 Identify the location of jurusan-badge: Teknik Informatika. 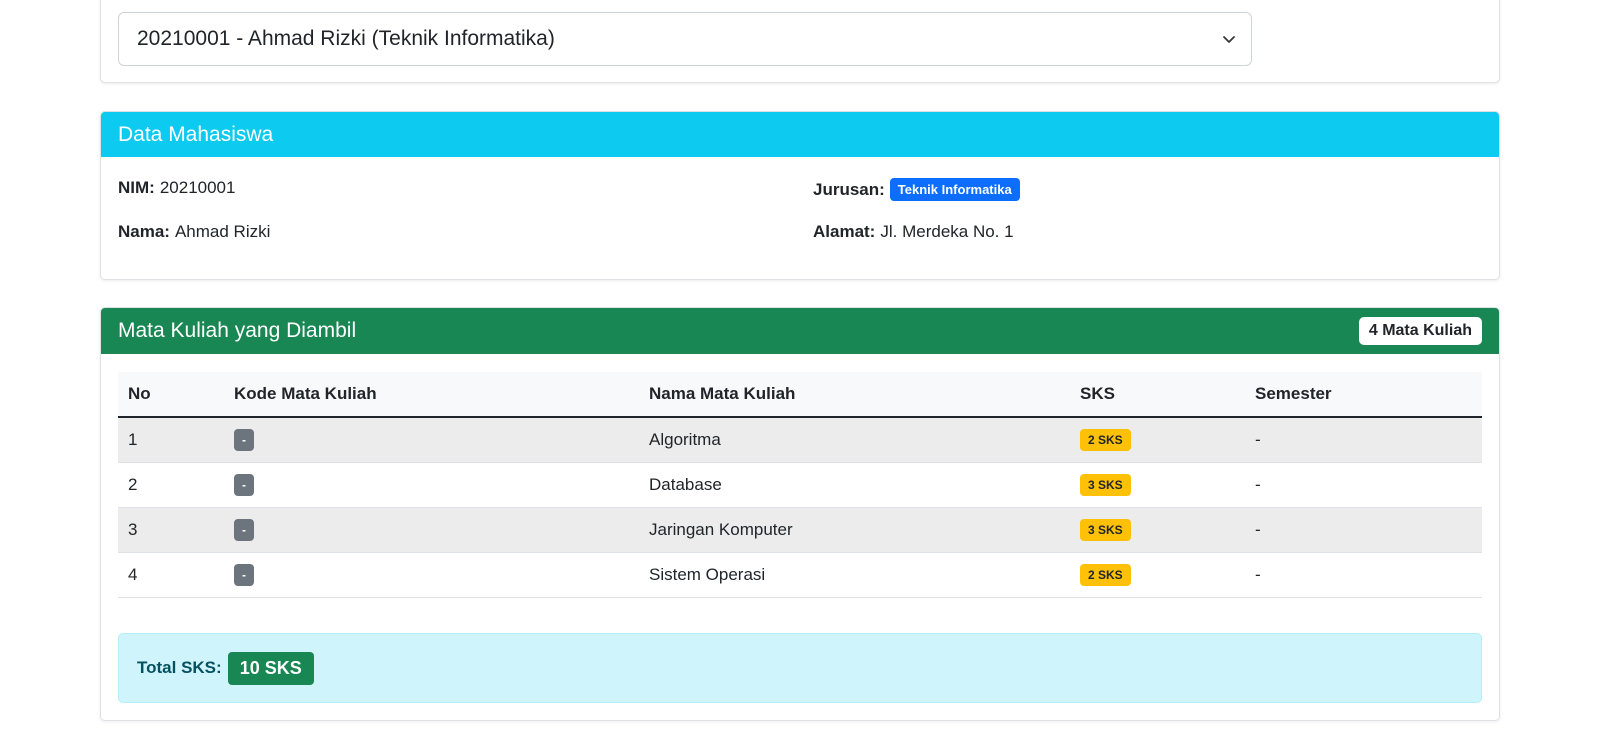
(954, 189).